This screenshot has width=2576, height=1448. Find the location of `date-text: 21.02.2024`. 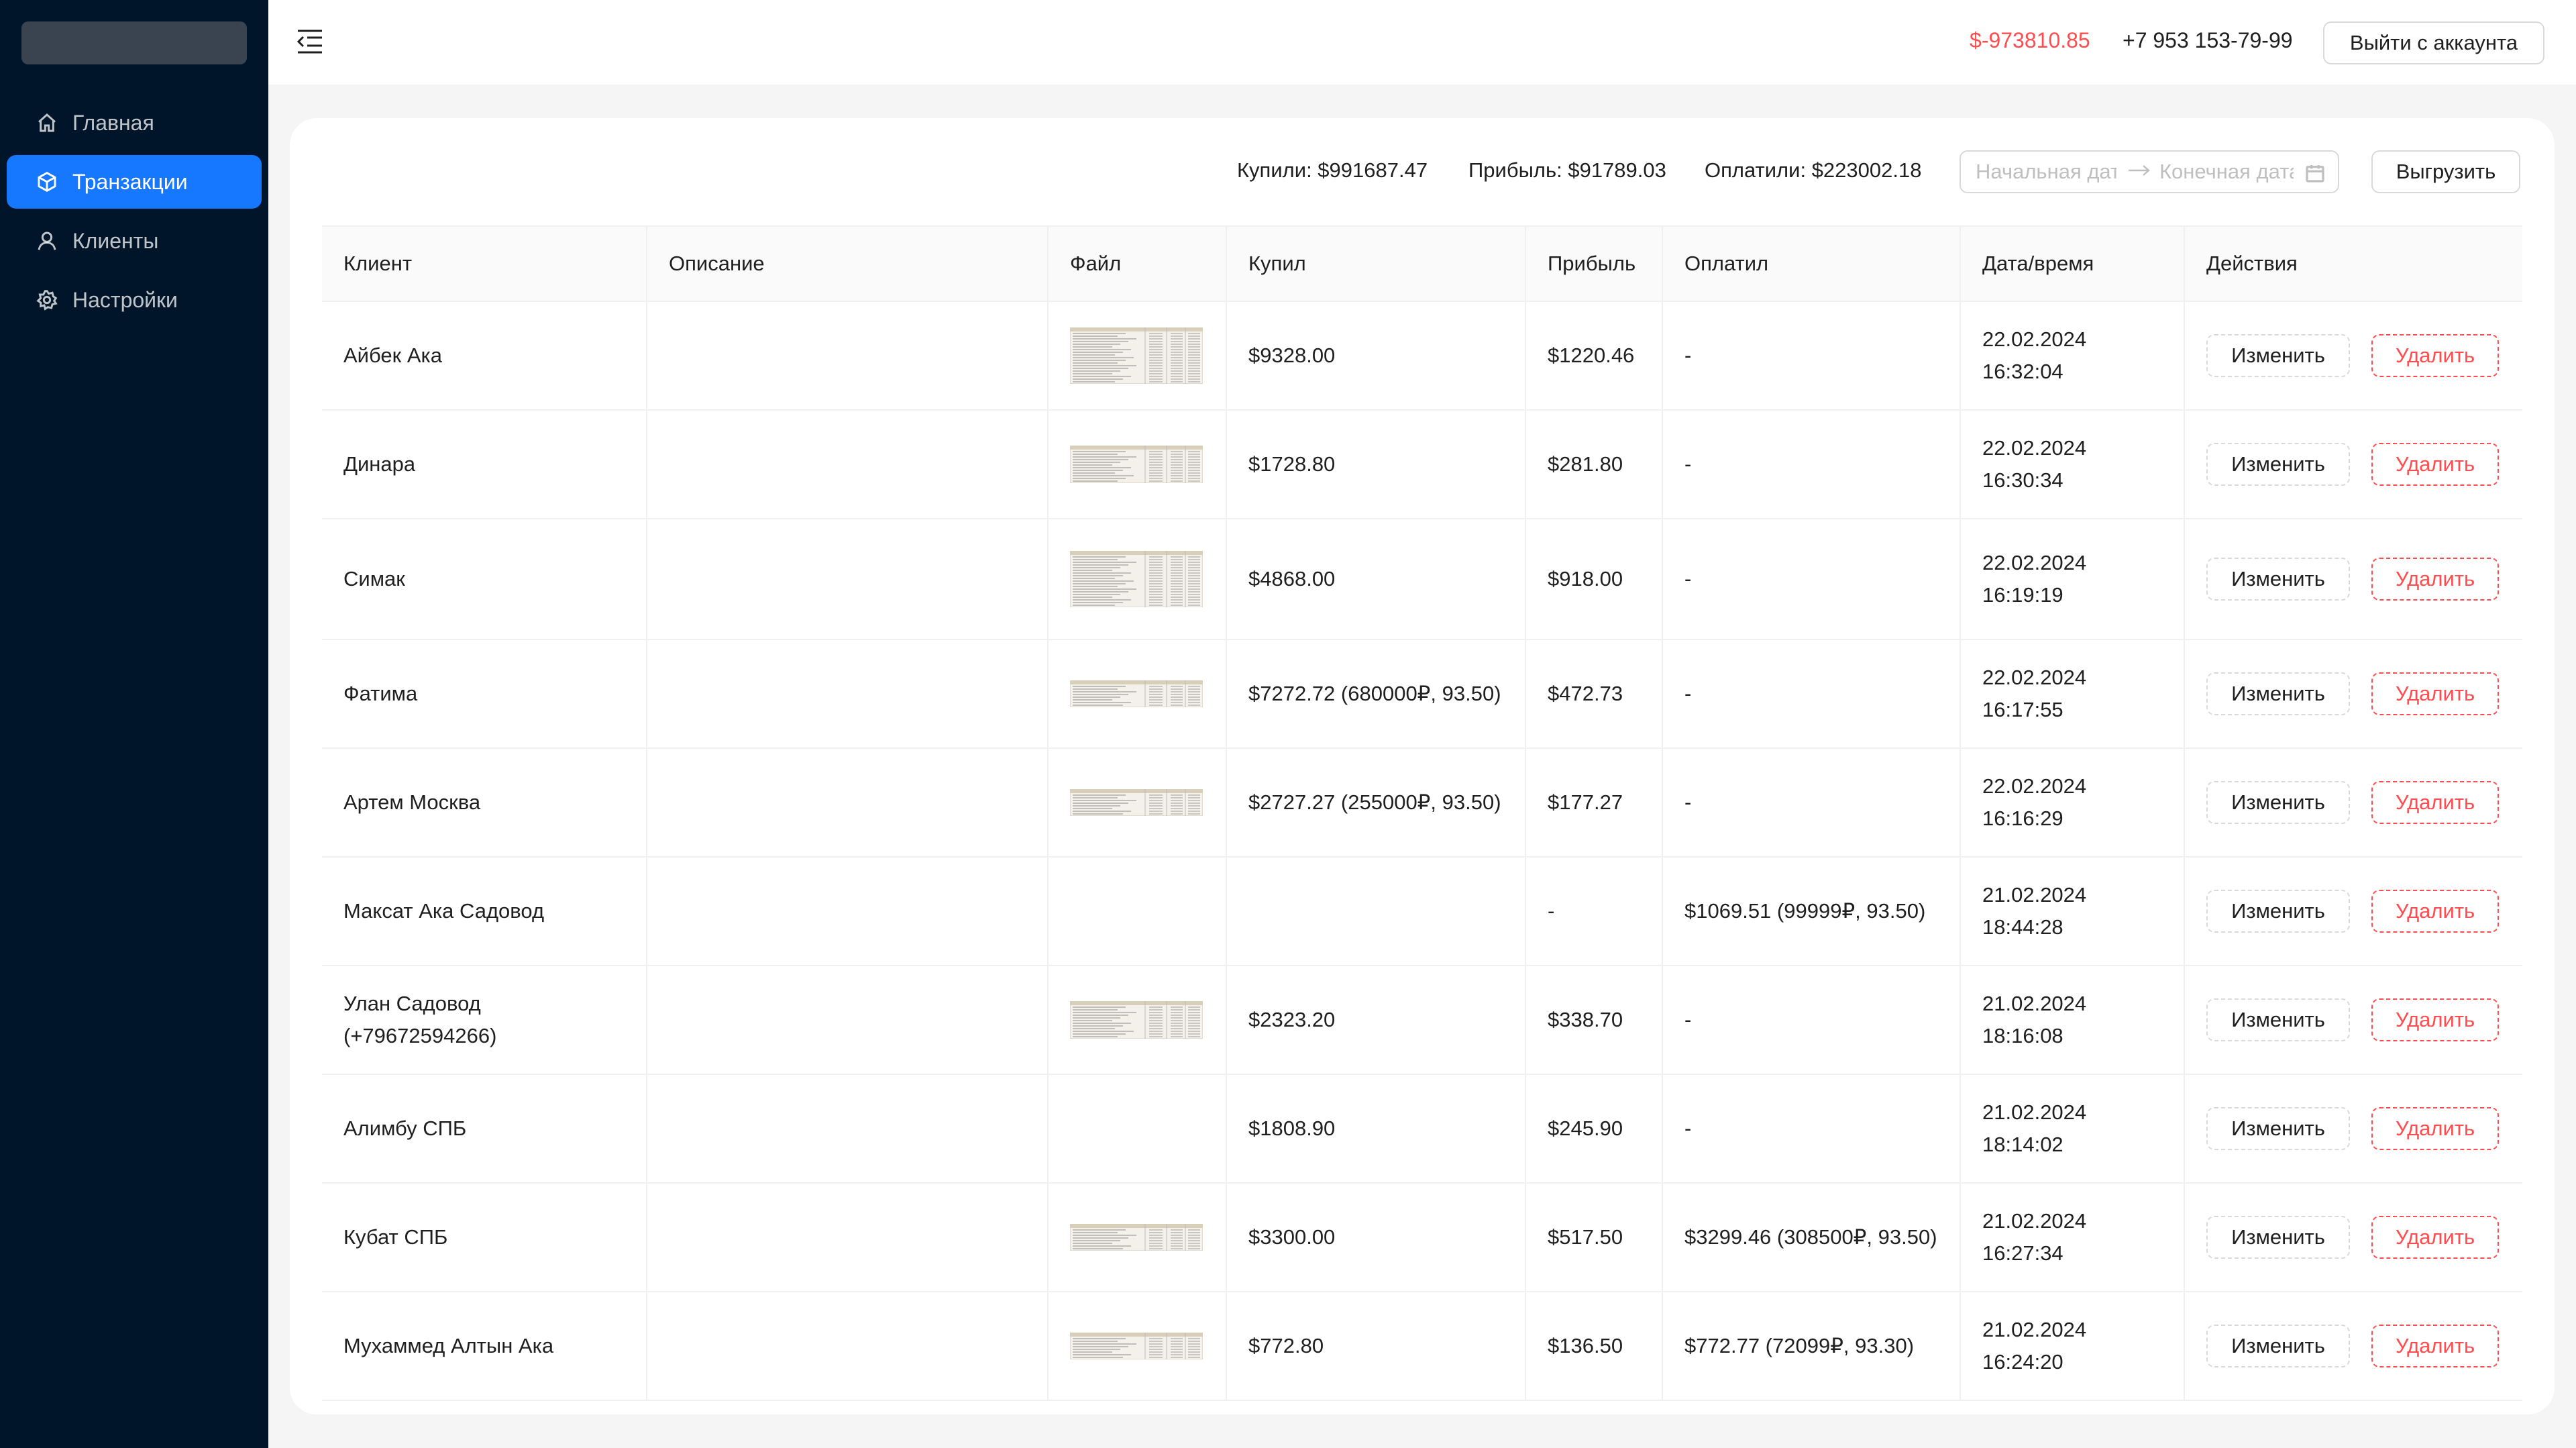

date-text: 21.02.2024 is located at coordinates (2034, 1329).